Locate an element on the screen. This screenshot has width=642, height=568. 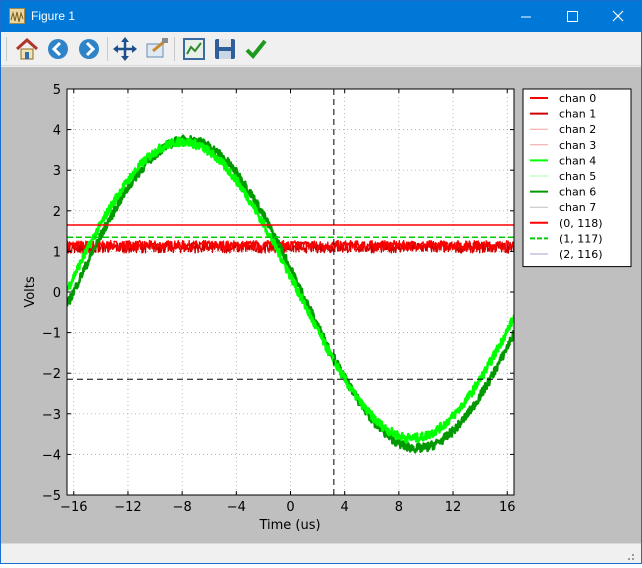
back-icon is located at coordinates (58, 49).